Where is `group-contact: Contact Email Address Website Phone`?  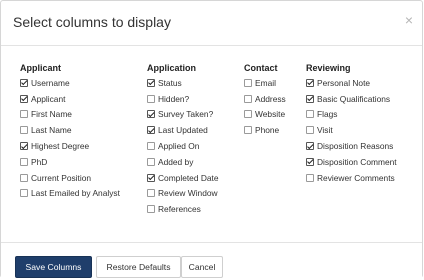 group-contact: Contact Email Address Website Phone is located at coordinates (265, 100).